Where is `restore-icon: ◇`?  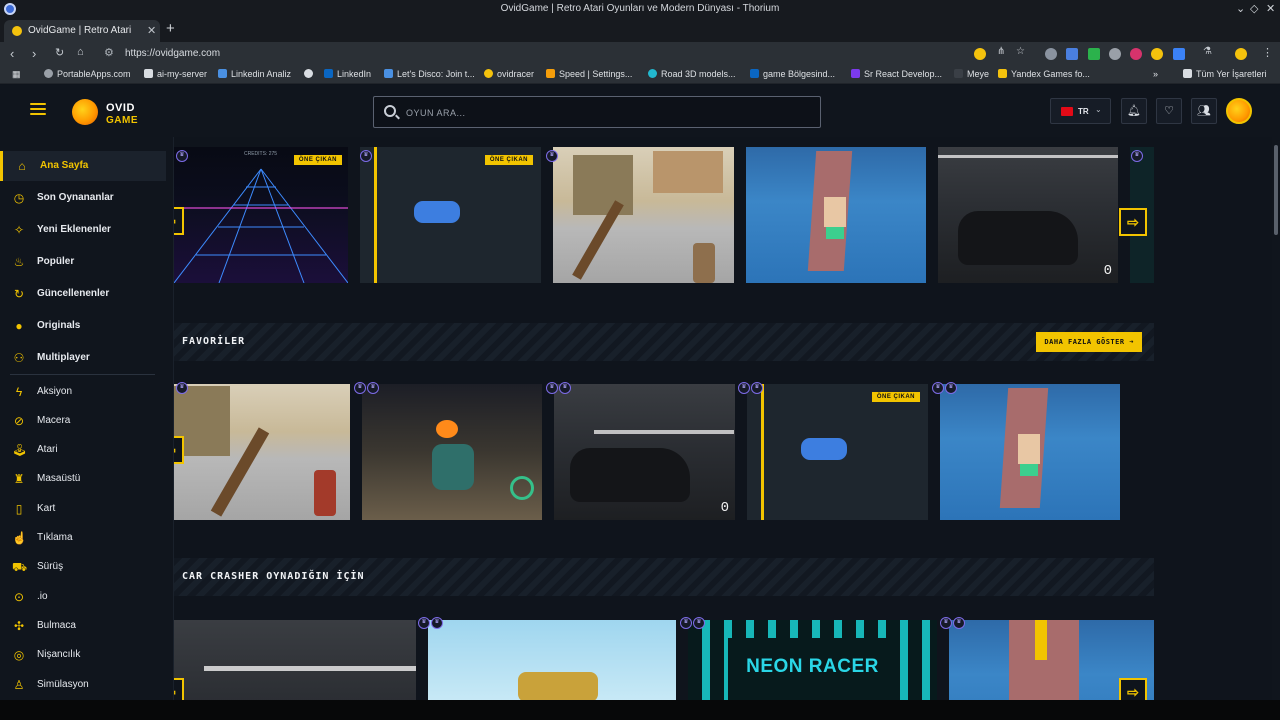
restore-icon: ◇ is located at coordinates (1254, 8).